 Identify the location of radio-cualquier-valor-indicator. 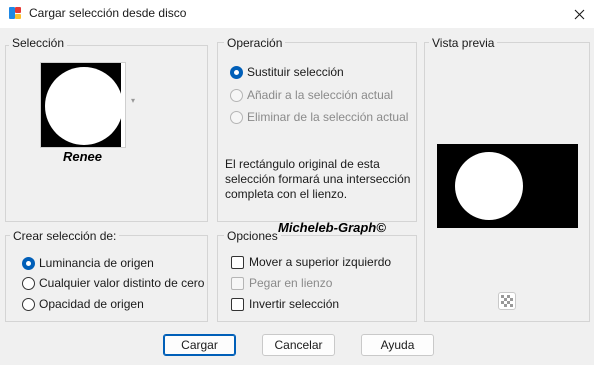
(28, 283).